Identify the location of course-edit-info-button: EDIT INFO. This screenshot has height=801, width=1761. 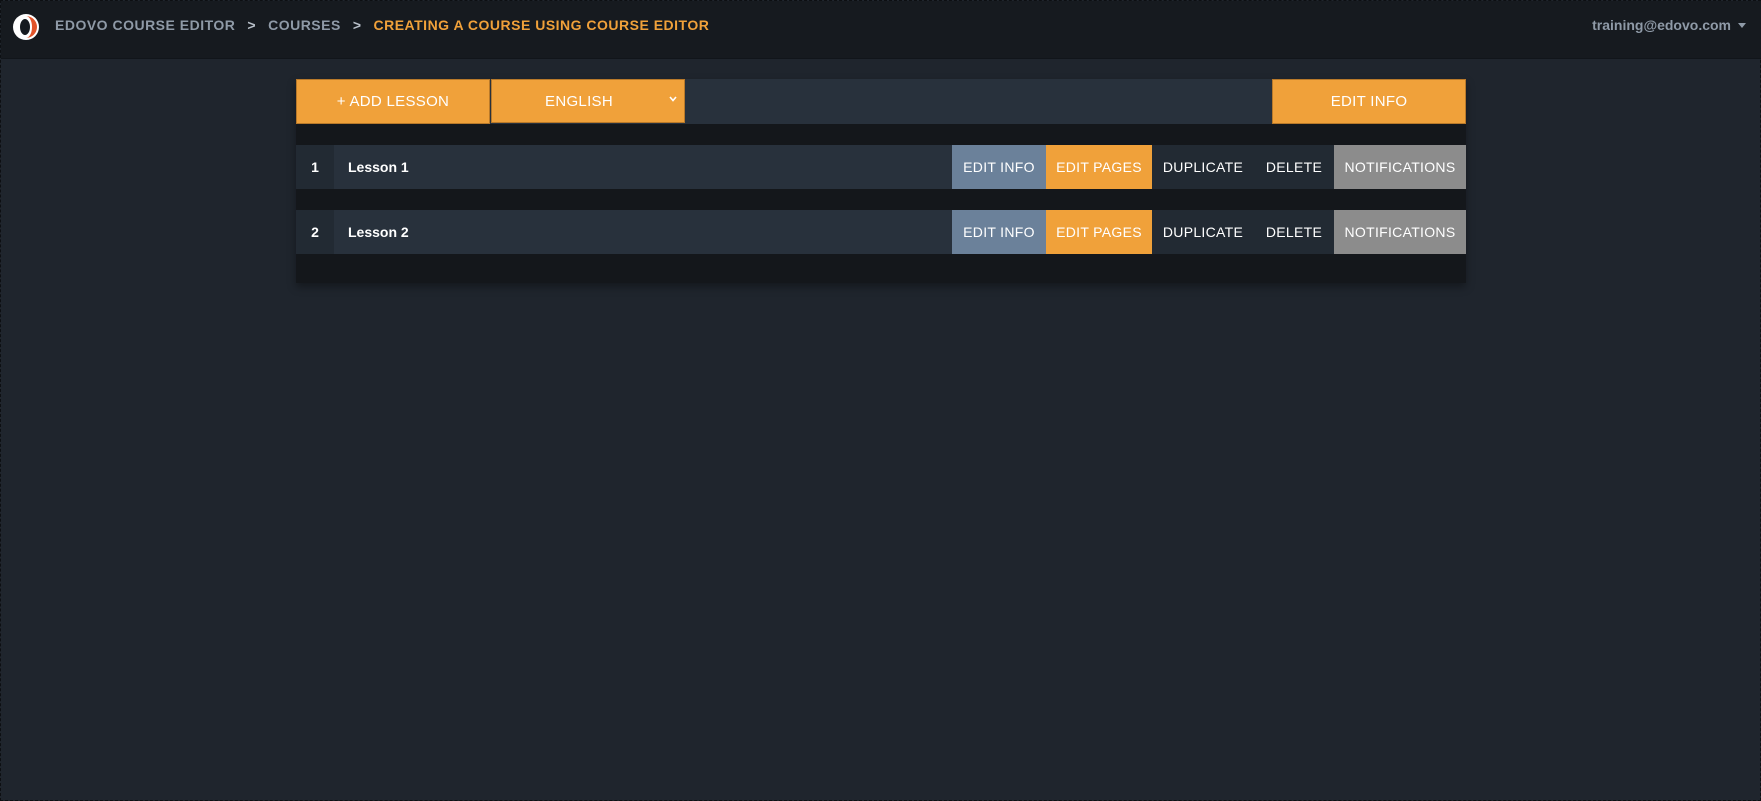
(1369, 101).